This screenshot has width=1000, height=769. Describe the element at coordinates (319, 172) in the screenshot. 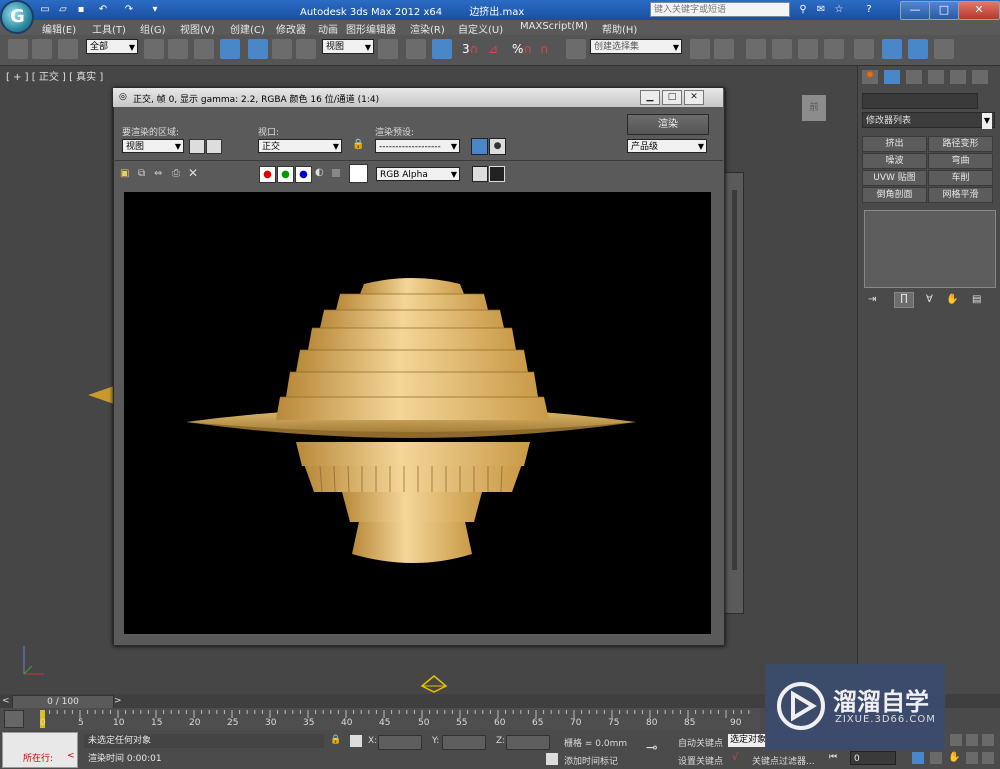

I see `alpha-channel-icon: ◐` at that location.